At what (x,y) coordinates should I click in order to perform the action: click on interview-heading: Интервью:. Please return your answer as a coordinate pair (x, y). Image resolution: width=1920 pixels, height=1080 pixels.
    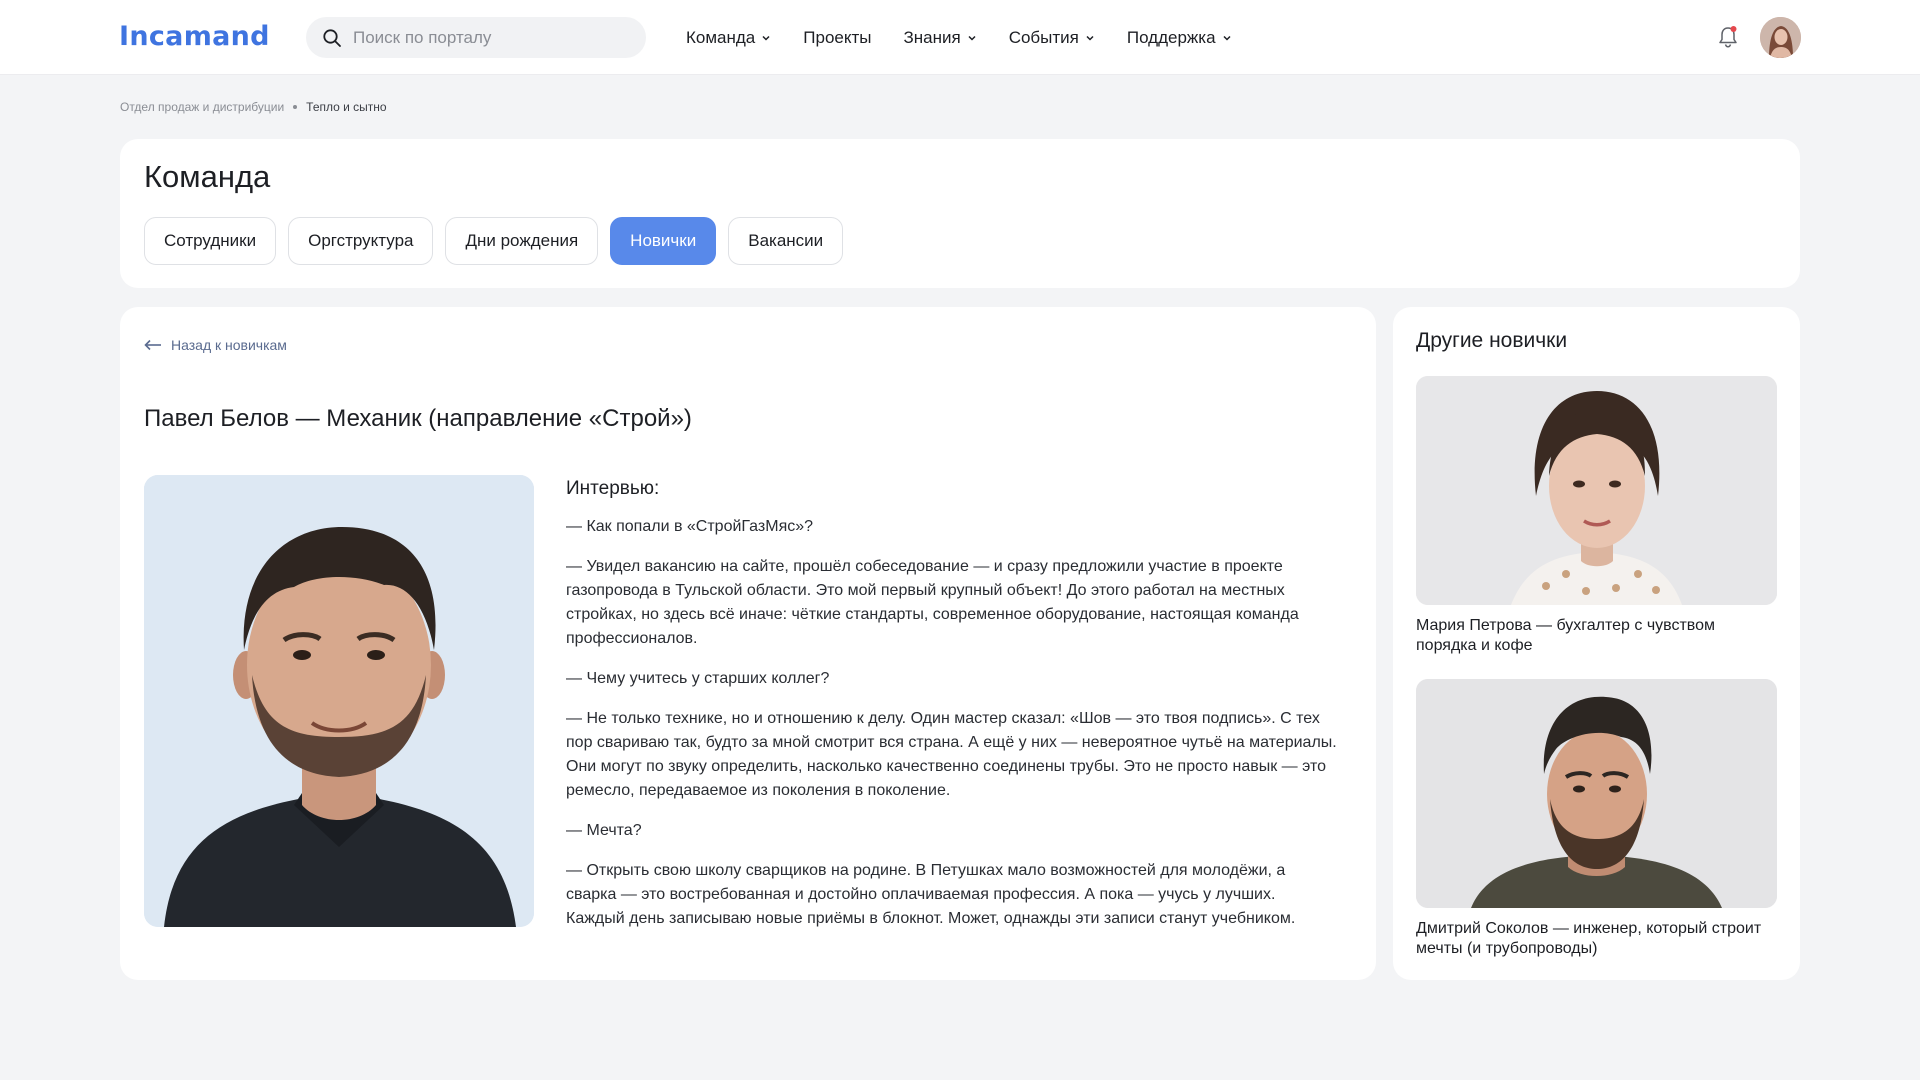
    Looking at the image, I should click on (613, 488).